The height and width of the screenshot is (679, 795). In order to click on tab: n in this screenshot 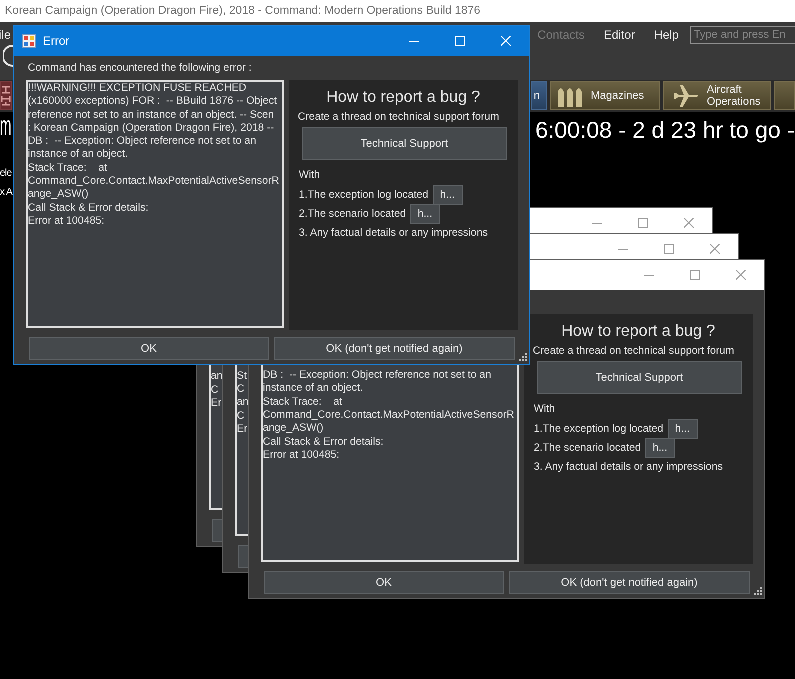, I will do `click(539, 95)`.